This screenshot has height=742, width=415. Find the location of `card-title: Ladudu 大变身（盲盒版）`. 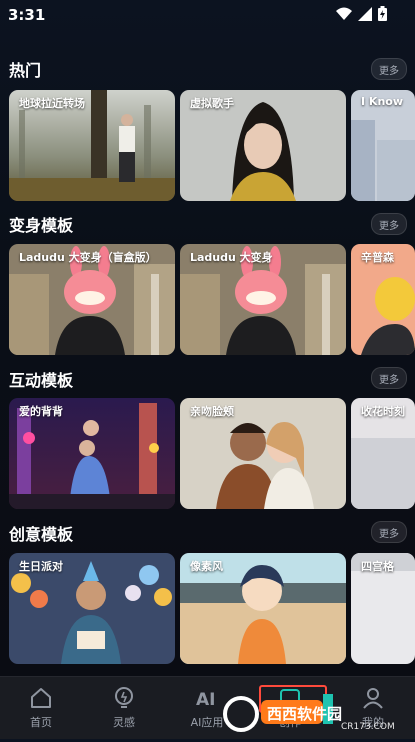

card-title: Ladudu 大变身（盲盒版） is located at coordinates (88, 257).